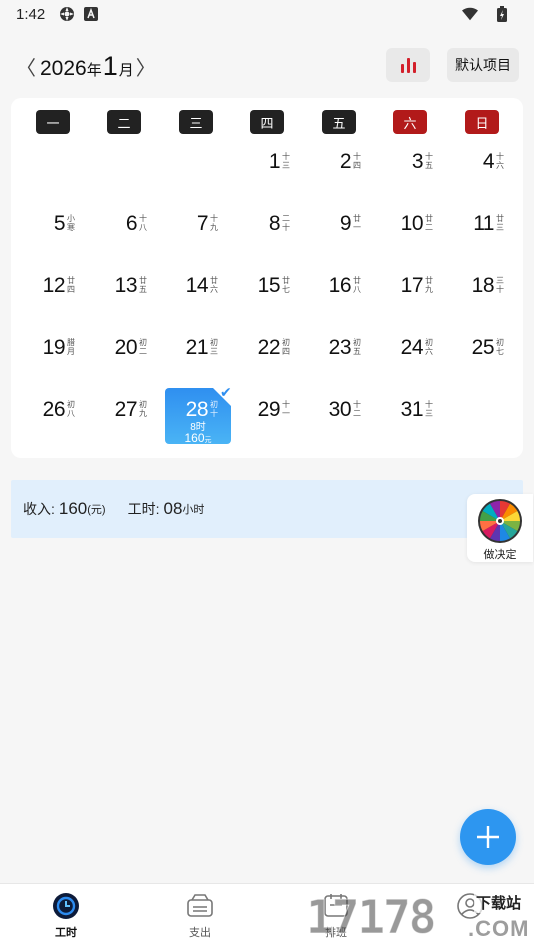 The height and width of the screenshot is (950, 534). I want to click on calendar-day-2: 2 十四, so click(346, 172).